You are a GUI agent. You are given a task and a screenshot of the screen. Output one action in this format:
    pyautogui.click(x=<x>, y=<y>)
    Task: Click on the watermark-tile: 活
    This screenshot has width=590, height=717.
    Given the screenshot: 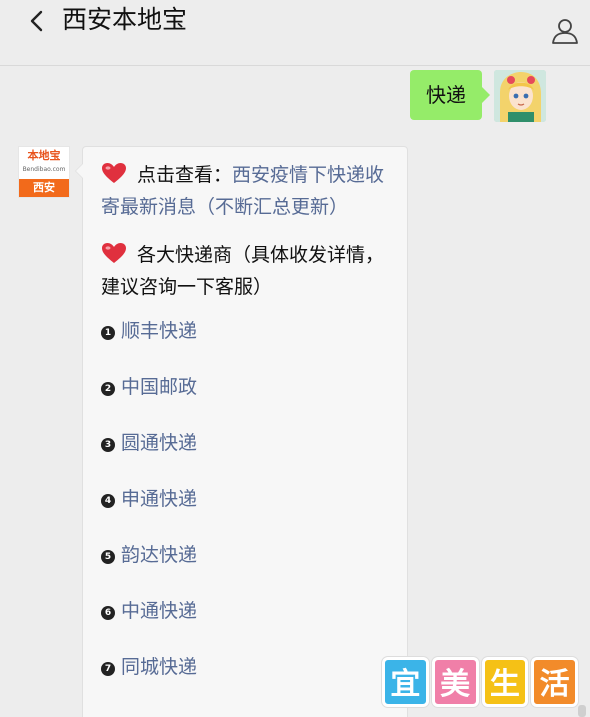 What is the action you would take?
    pyautogui.click(x=554, y=682)
    